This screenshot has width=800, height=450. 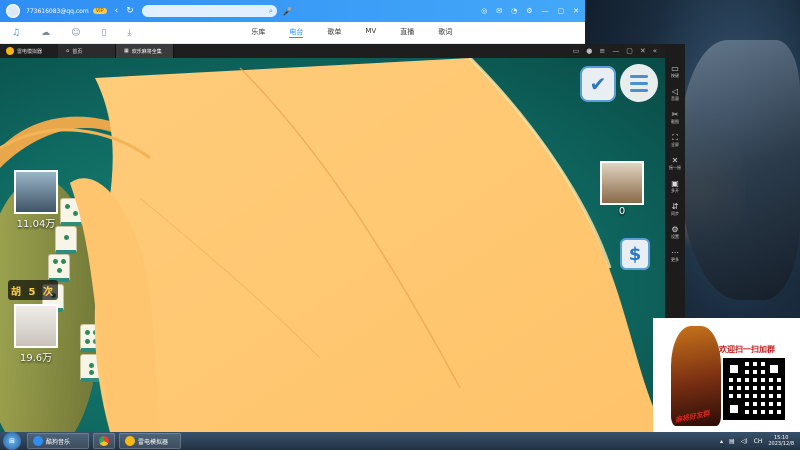 What do you see at coordinates (13, 11) in the screenshot?
I see `avatar` at bounding box center [13, 11].